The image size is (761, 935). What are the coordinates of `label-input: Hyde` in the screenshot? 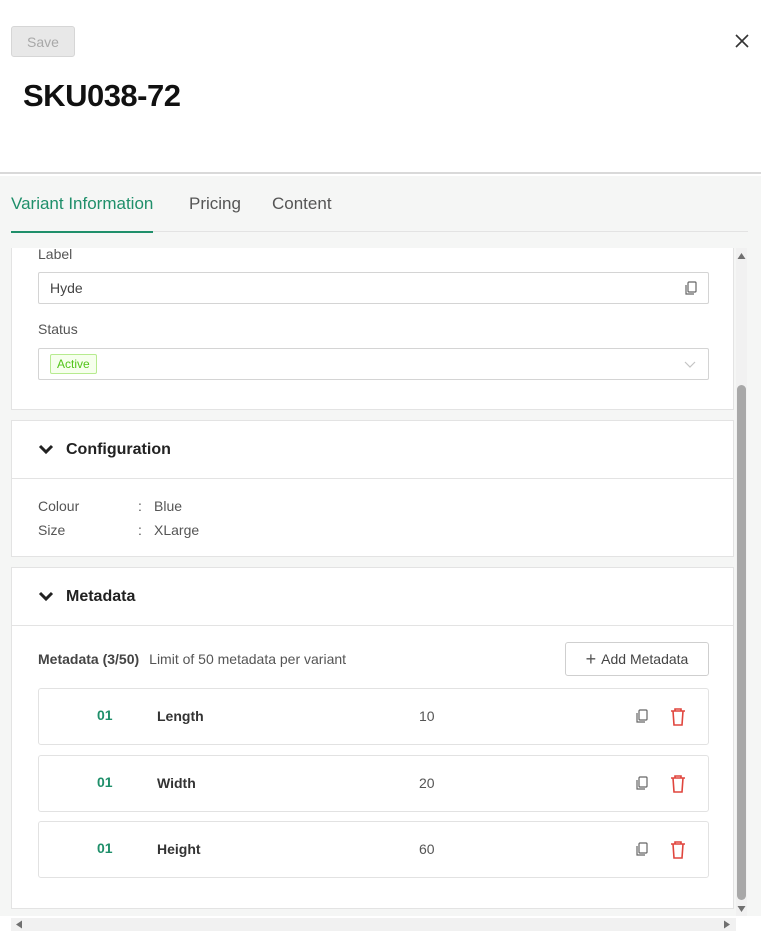 It's located at (373, 288).